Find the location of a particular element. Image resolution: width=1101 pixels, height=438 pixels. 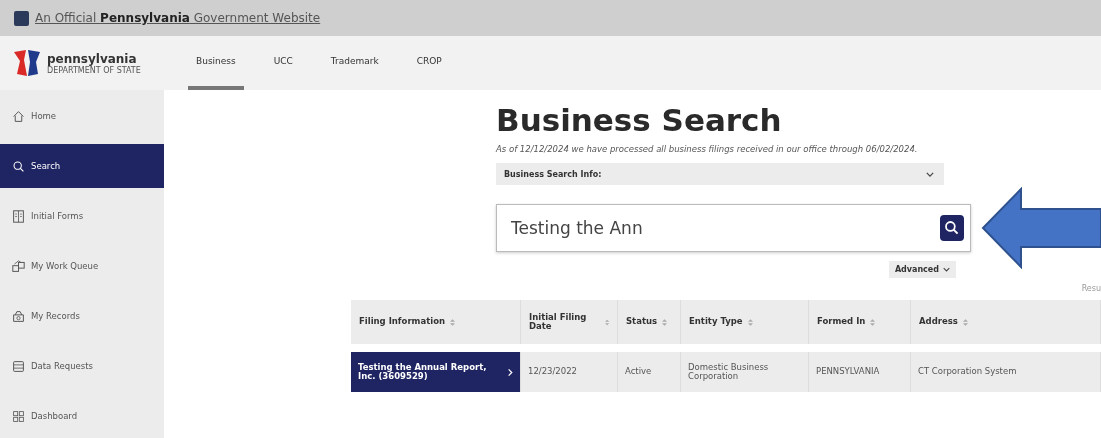

chevron-right-icon is located at coordinates (510, 372).